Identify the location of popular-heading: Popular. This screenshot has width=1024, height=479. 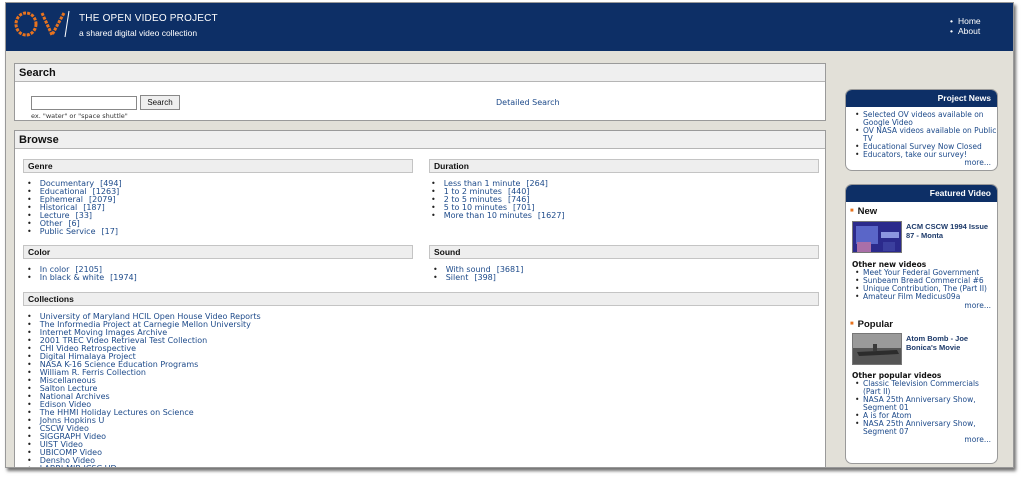
(871, 324).